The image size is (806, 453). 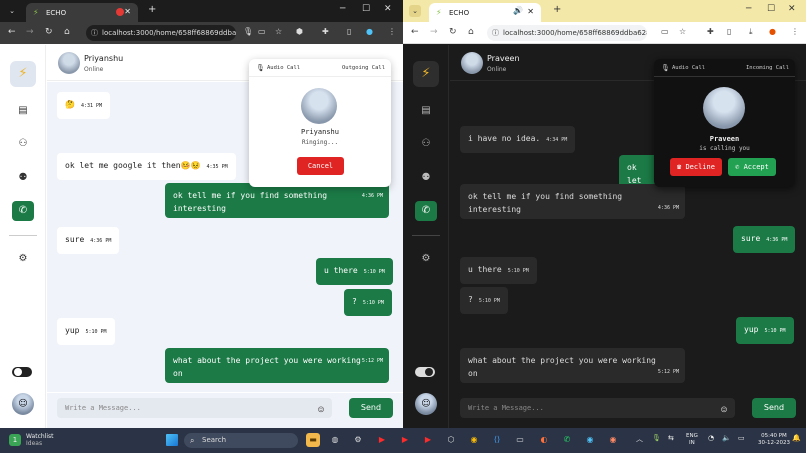 I want to click on contact-name: Praveen, so click(x=503, y=58).